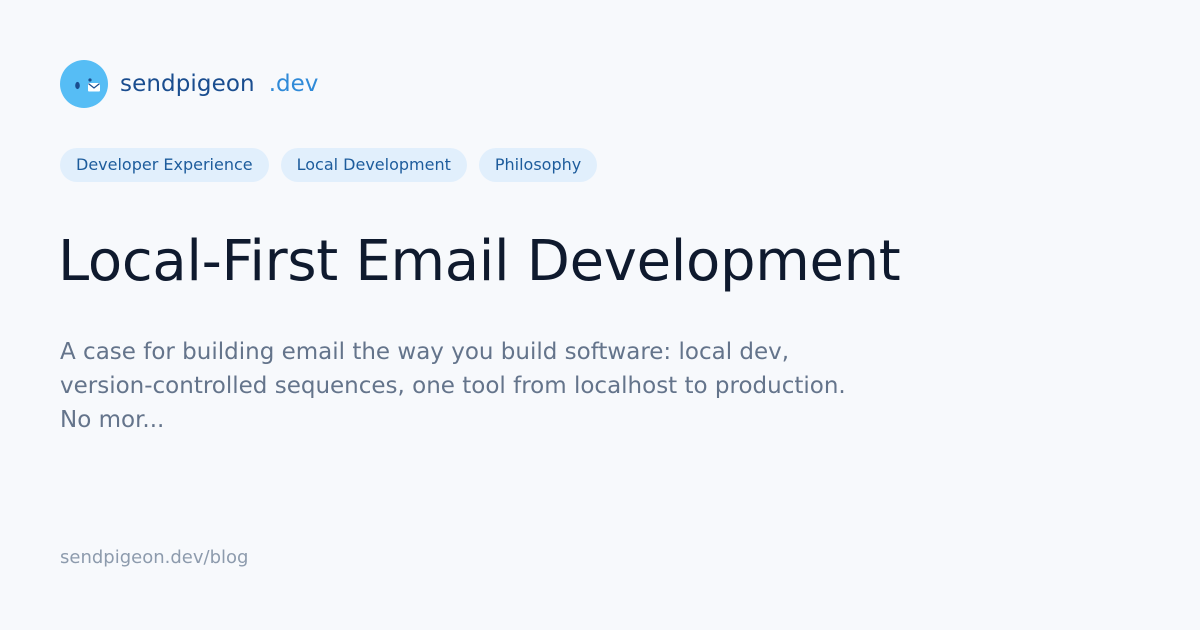 Image resolution: width=1200 pixels, height=630 pixels. Describe the element at coordinates (479, 261) in the screenshot. I see `article-title: Local-First Email Development` at that location.